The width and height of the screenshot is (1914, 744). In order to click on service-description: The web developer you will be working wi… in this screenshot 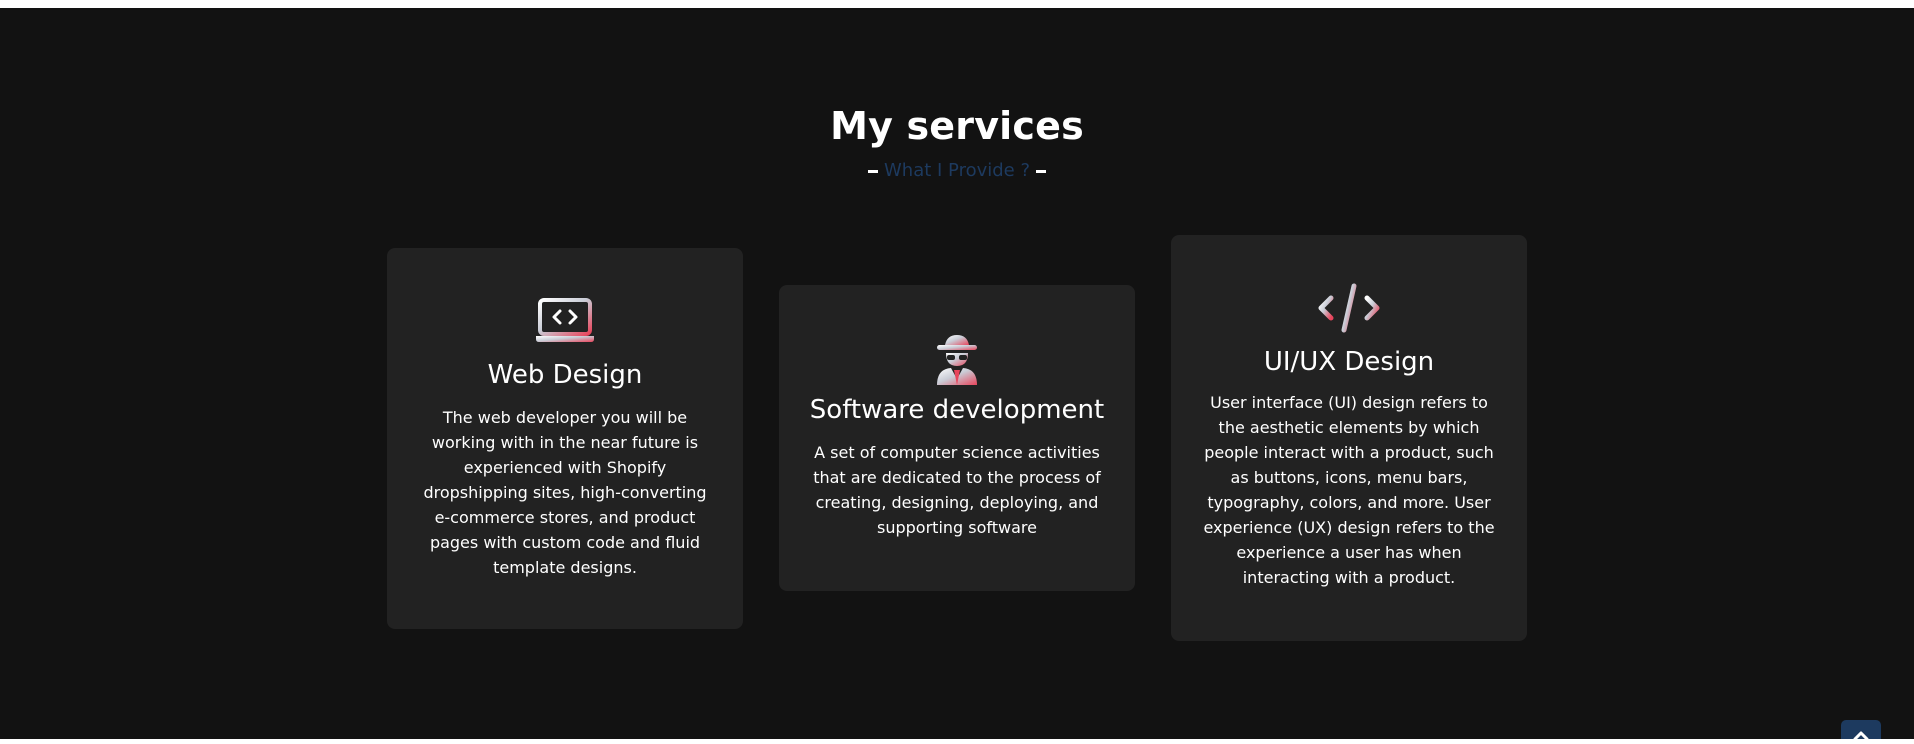, I will do `click(565, 492)`.